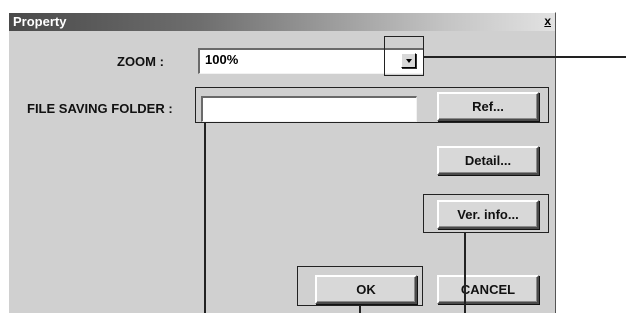 Image resolution: width=626 pixels, height=313 pixels. Describe the element at coordinates (360, 309) in the screenshot. I see `leader-line-ok` at that location.